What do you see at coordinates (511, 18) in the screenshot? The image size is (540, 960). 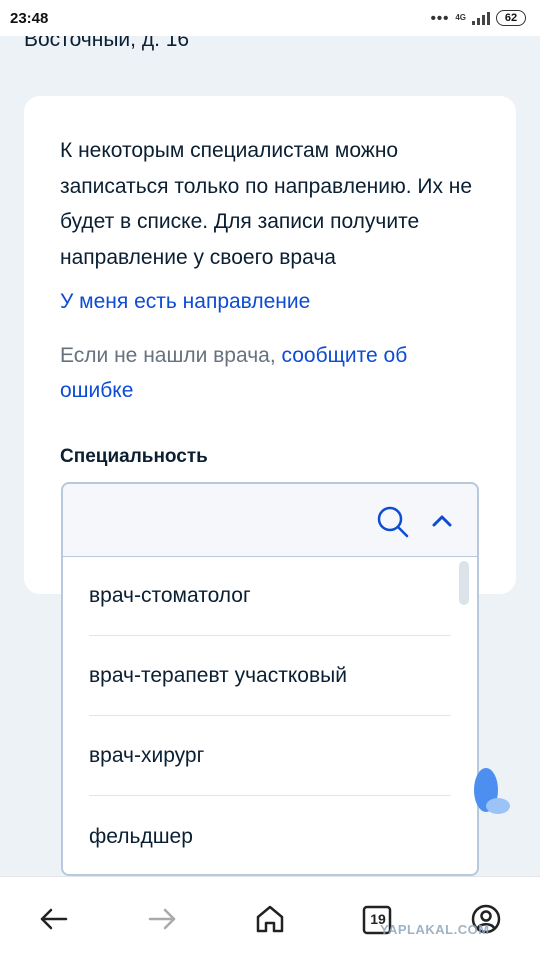 I see `battery-icon: 62` at bounding box center [511, 18].